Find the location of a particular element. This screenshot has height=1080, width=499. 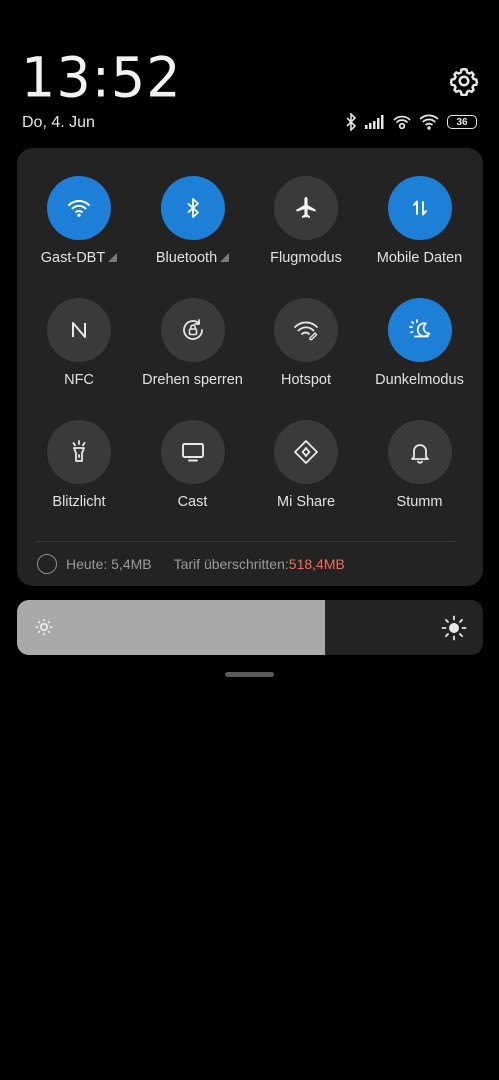

tile-label: Stumm is located at coordinates (419, 502).